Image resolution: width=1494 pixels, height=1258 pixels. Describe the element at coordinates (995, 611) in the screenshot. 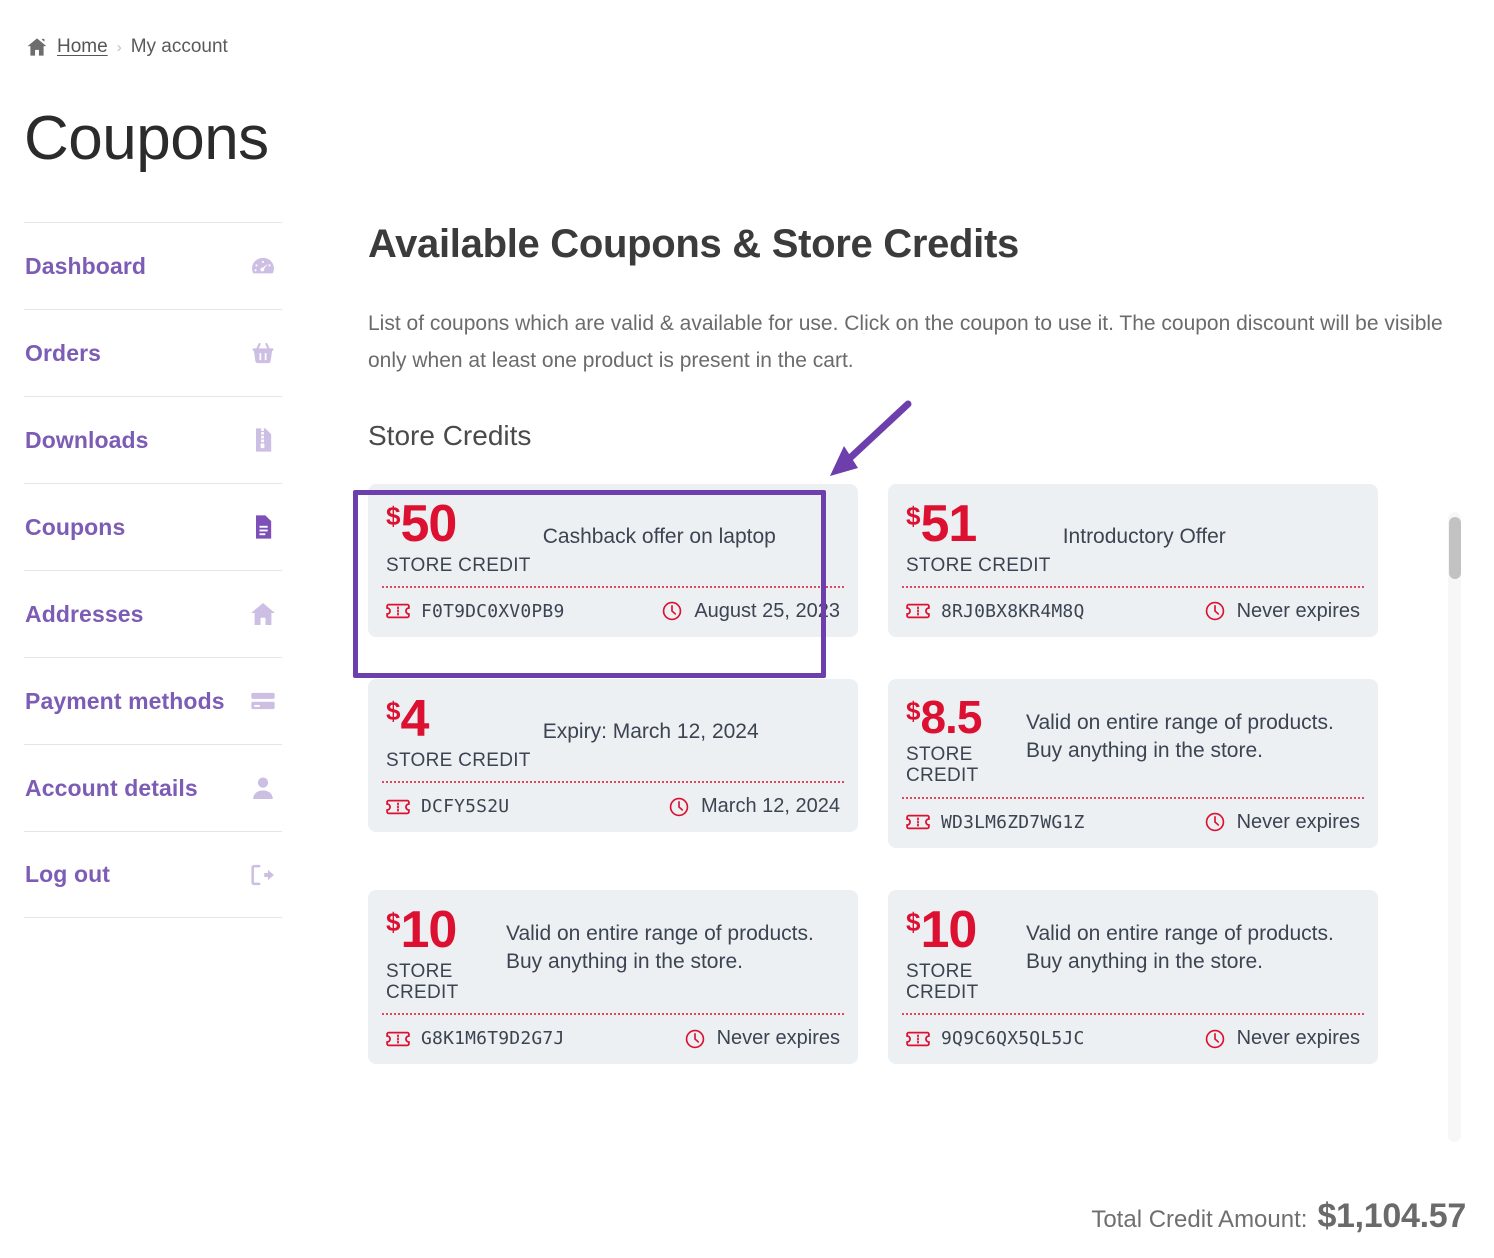

I see `coupon-code-group: 8RJ0BX8KR4M8Q` at that location.